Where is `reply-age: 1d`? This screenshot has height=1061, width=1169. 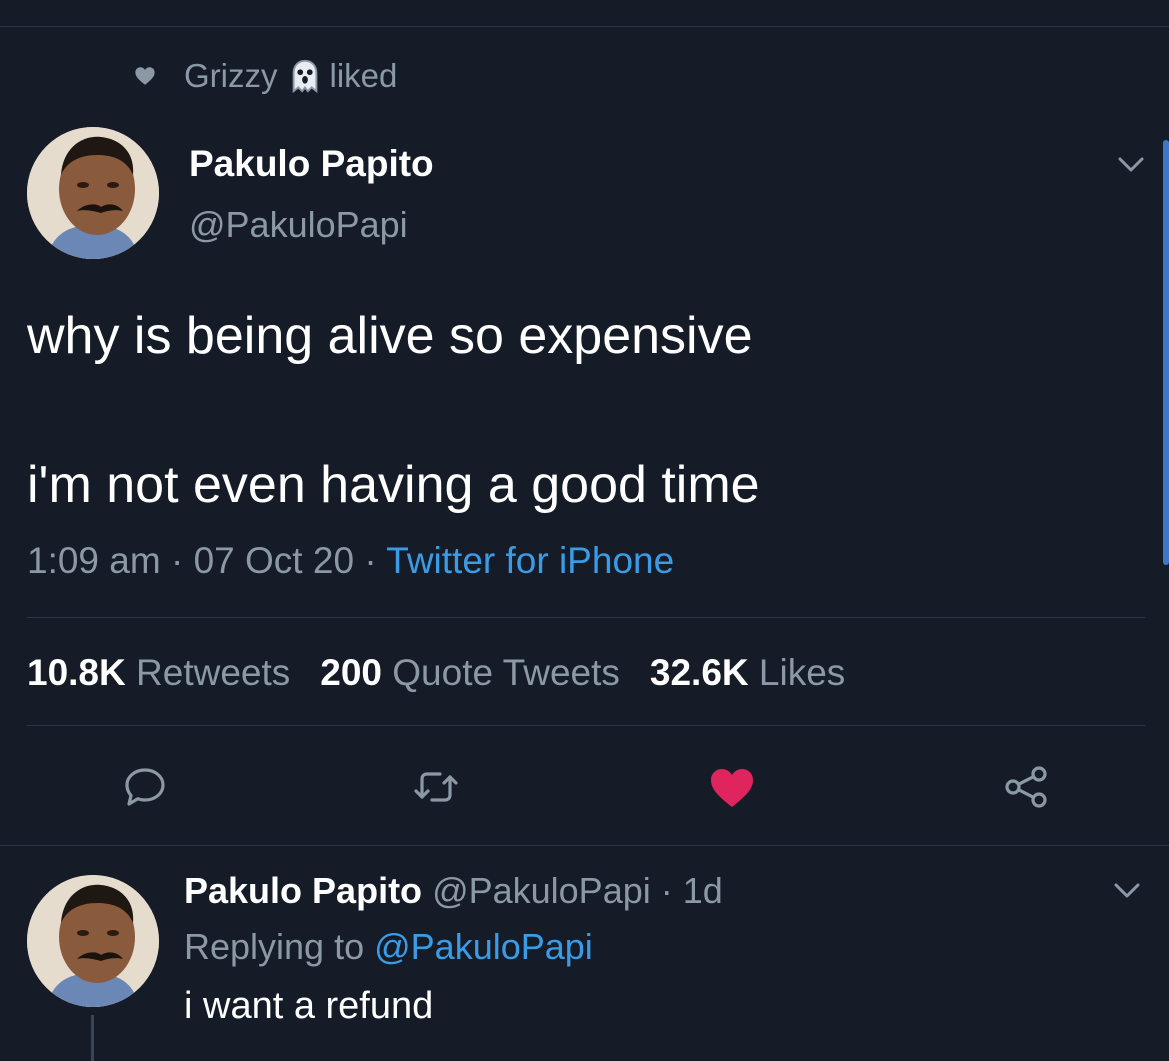 reply-age: 1d is located at coordinates (703, 890).